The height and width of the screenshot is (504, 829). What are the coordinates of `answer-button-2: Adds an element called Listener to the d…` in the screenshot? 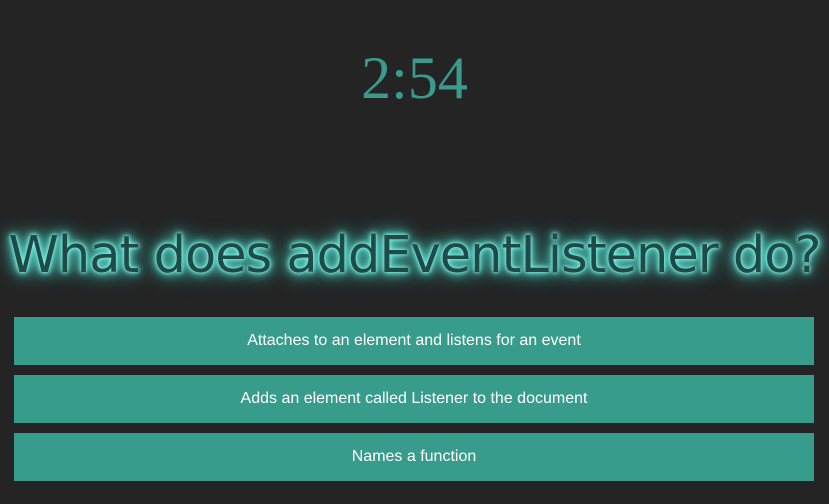 It's located at (414, 399).